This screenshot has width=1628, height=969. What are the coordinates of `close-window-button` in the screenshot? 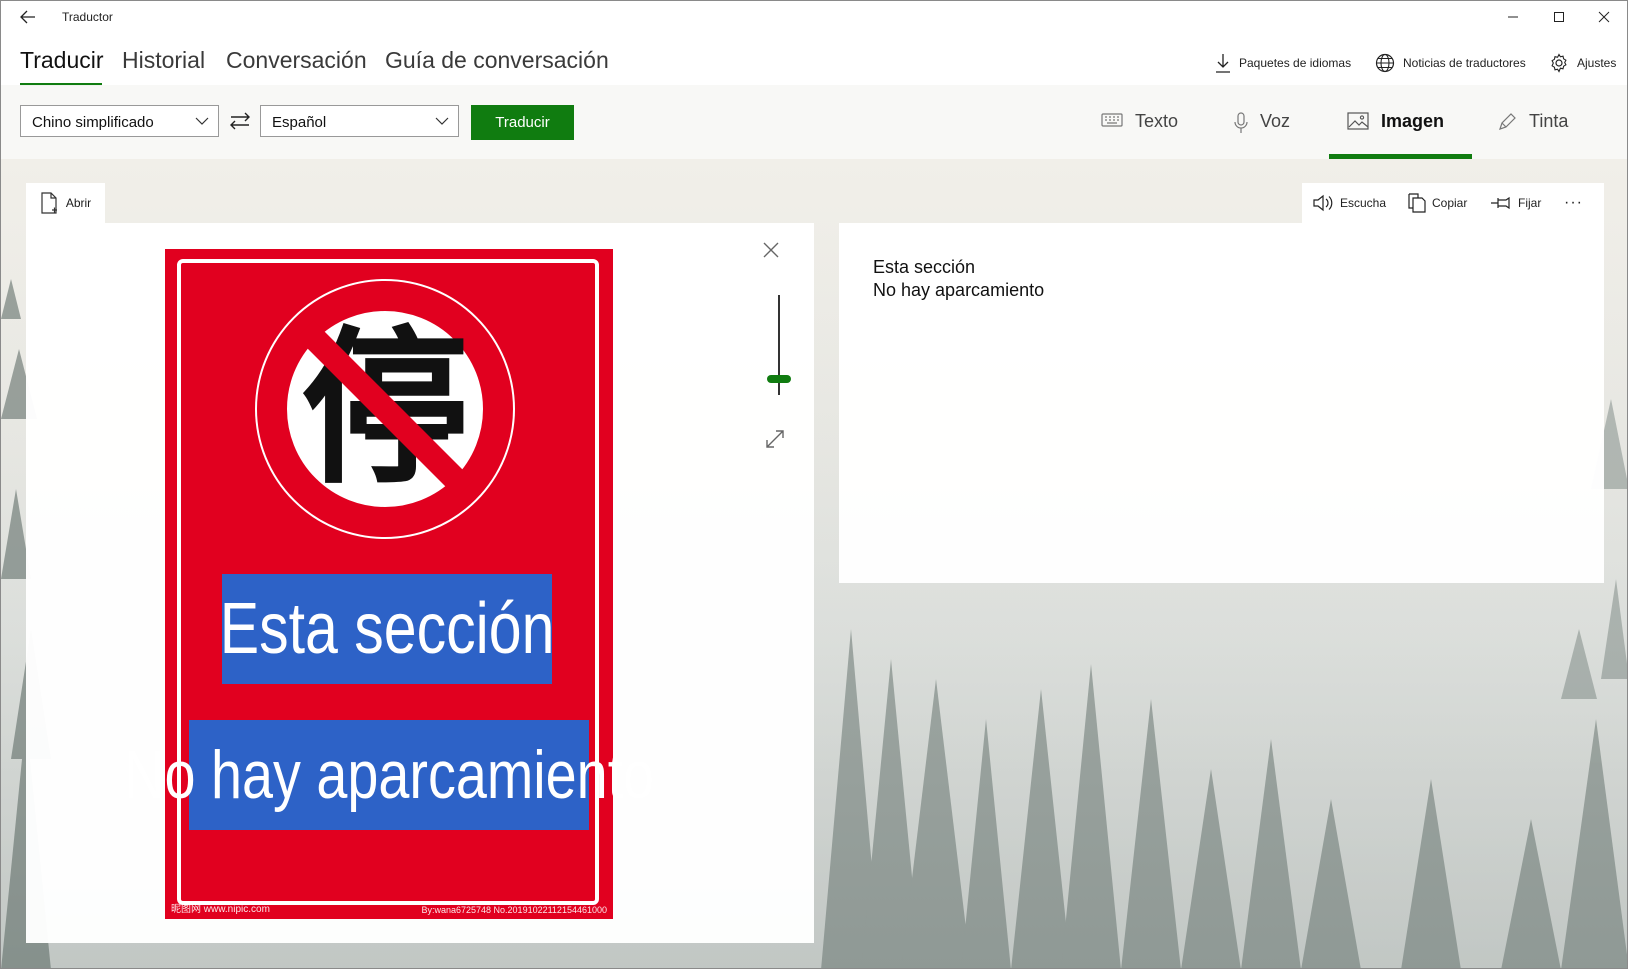 It's located at (1604, 17).